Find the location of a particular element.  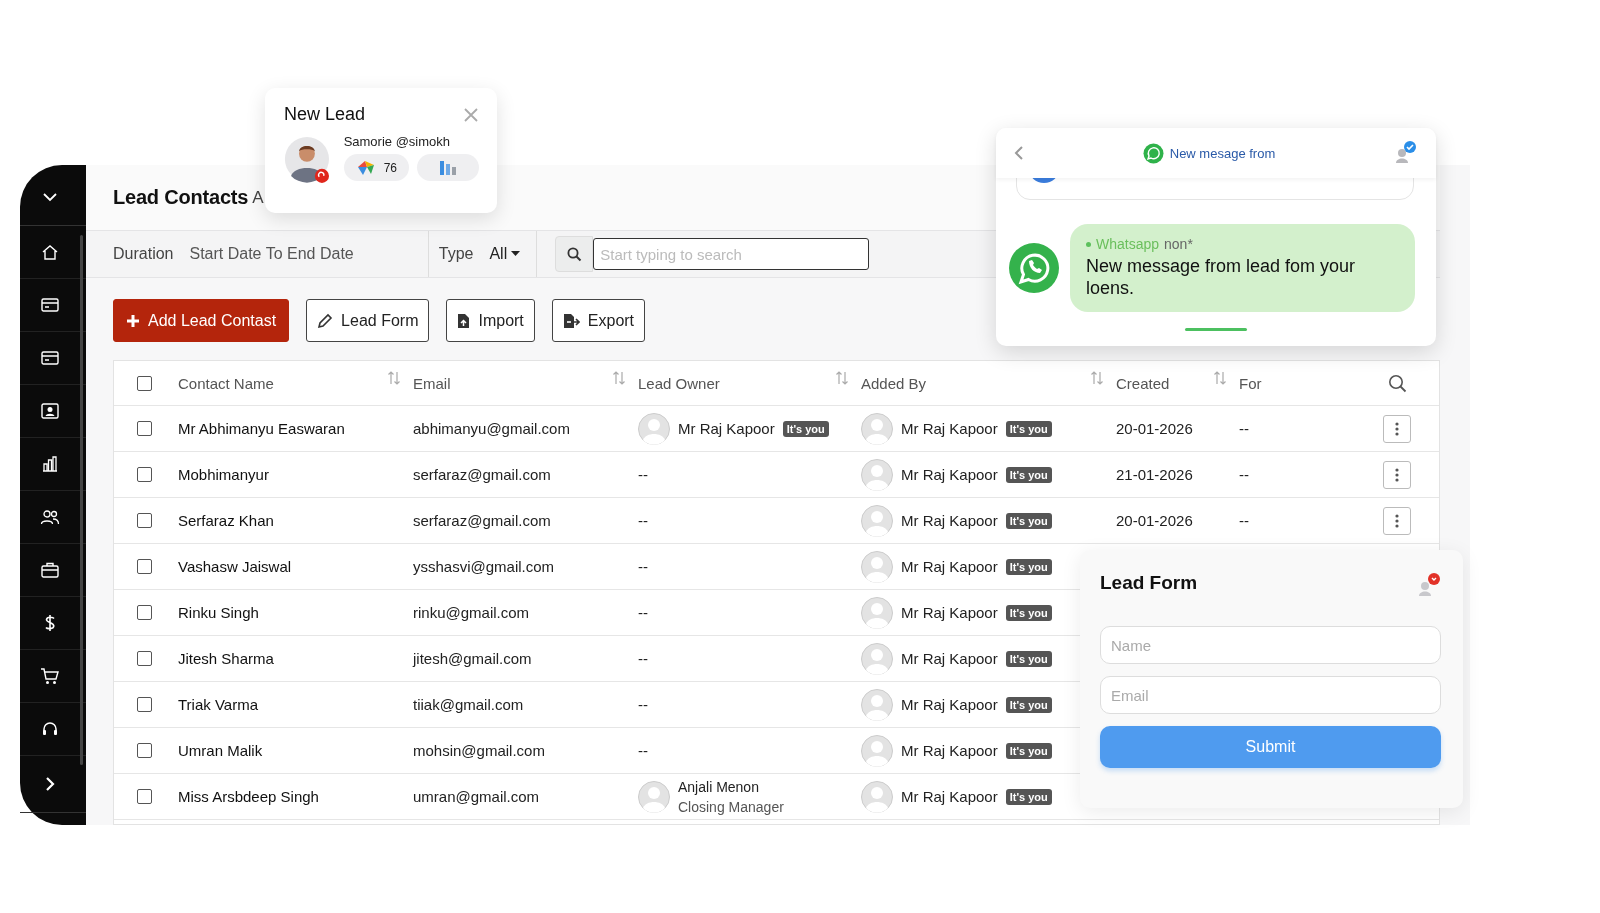

email-cell: ysshasvi@gmail.com is located at coordinates (484, 566).